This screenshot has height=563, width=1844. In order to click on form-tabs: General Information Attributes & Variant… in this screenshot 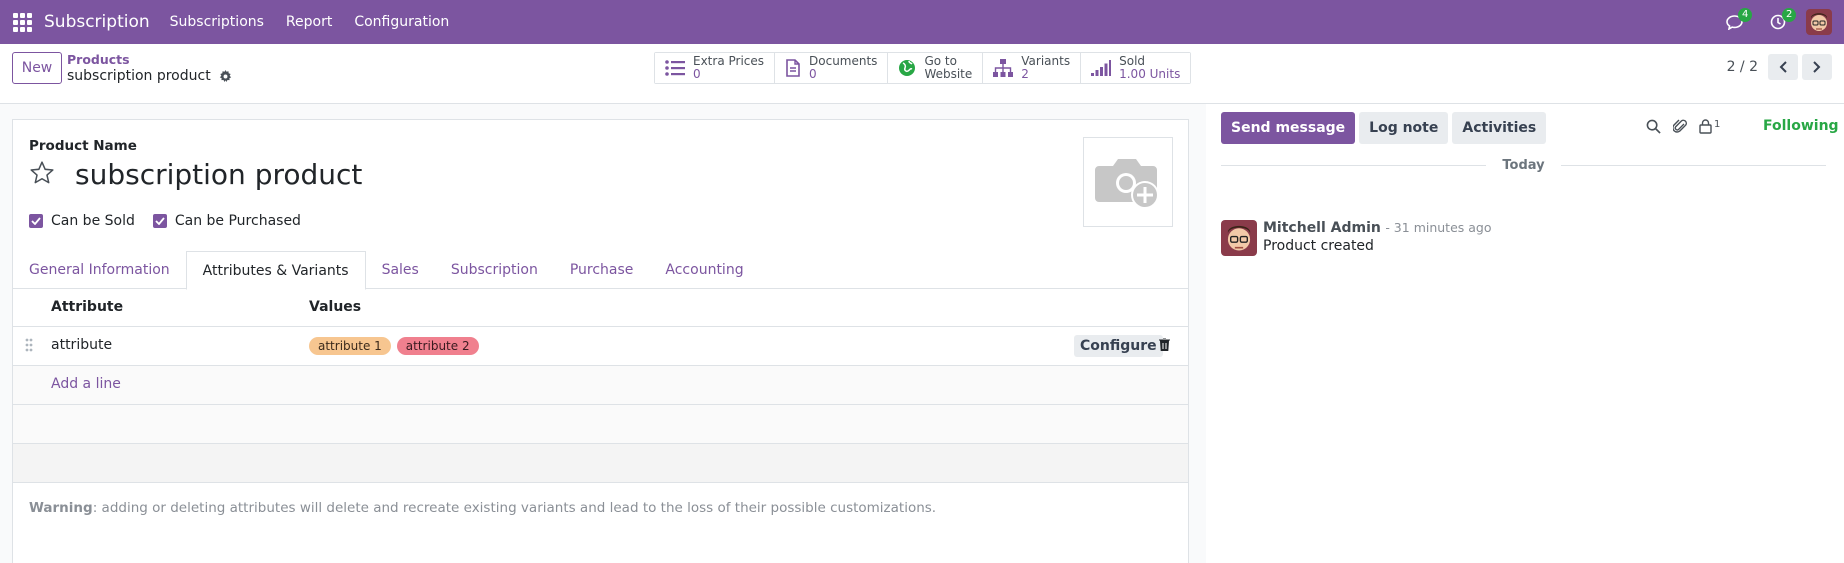, I will do `click(600, 270)`.